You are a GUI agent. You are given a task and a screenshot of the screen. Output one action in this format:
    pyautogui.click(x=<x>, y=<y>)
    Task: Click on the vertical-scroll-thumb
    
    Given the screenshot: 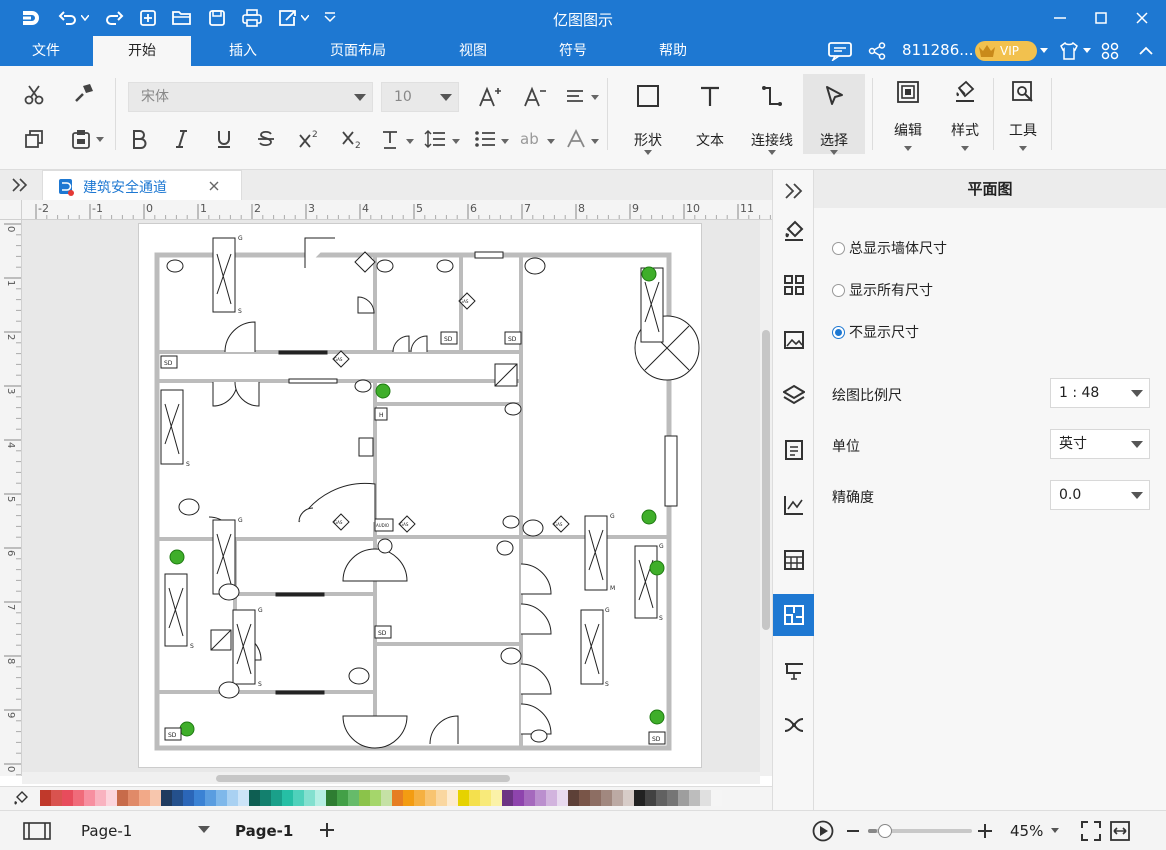 What is the action you would take?
    pyautogui.click(x=766, y=480)
    